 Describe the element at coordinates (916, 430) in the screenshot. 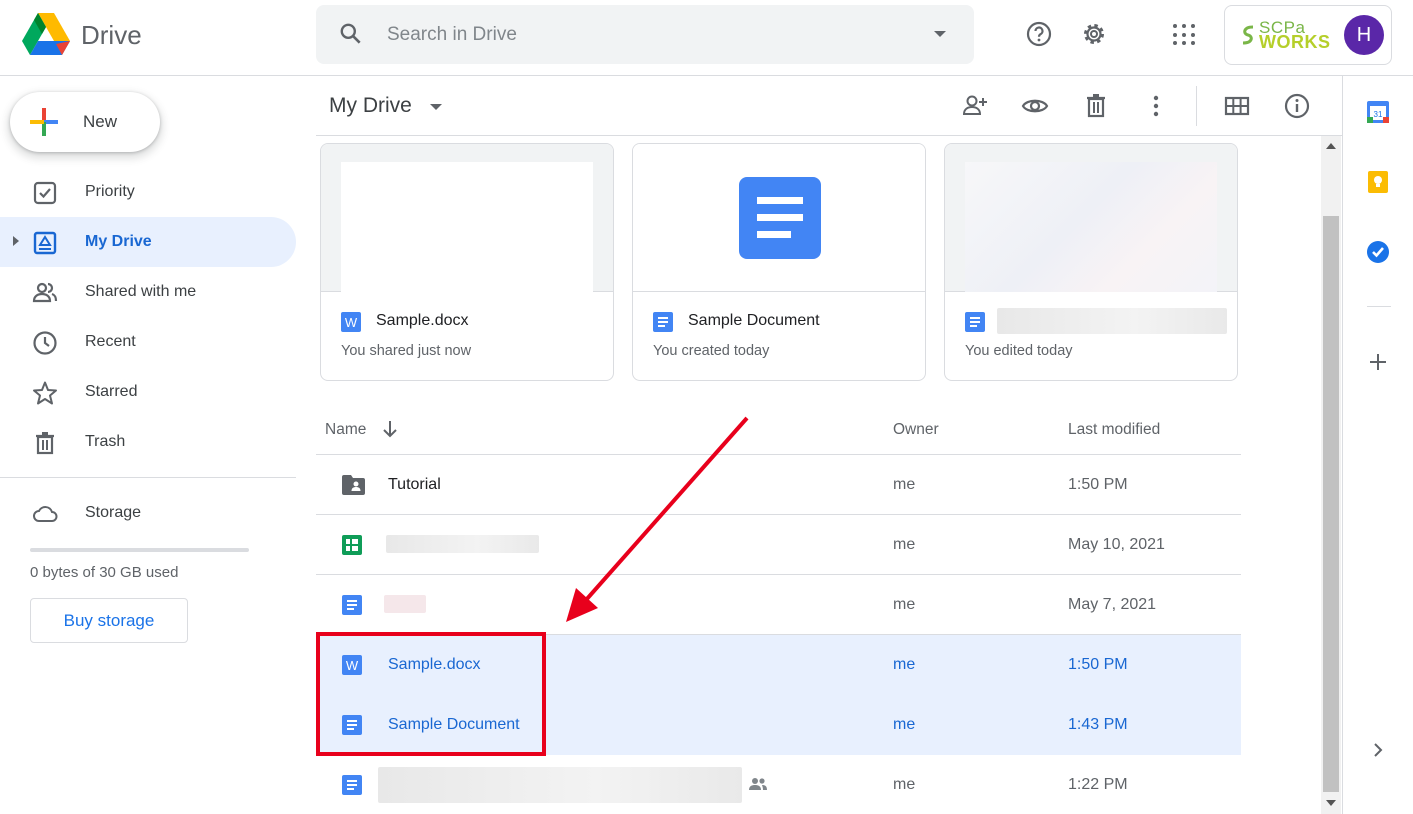

I see `column-header-owner: Owner` at that location.